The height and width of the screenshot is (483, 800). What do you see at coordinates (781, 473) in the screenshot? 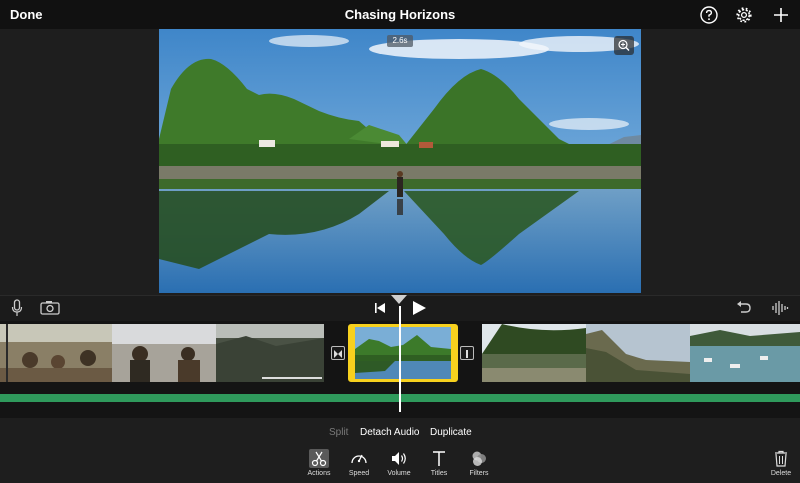
I see `delete-label: Delete` at bounding box center [781, 473].